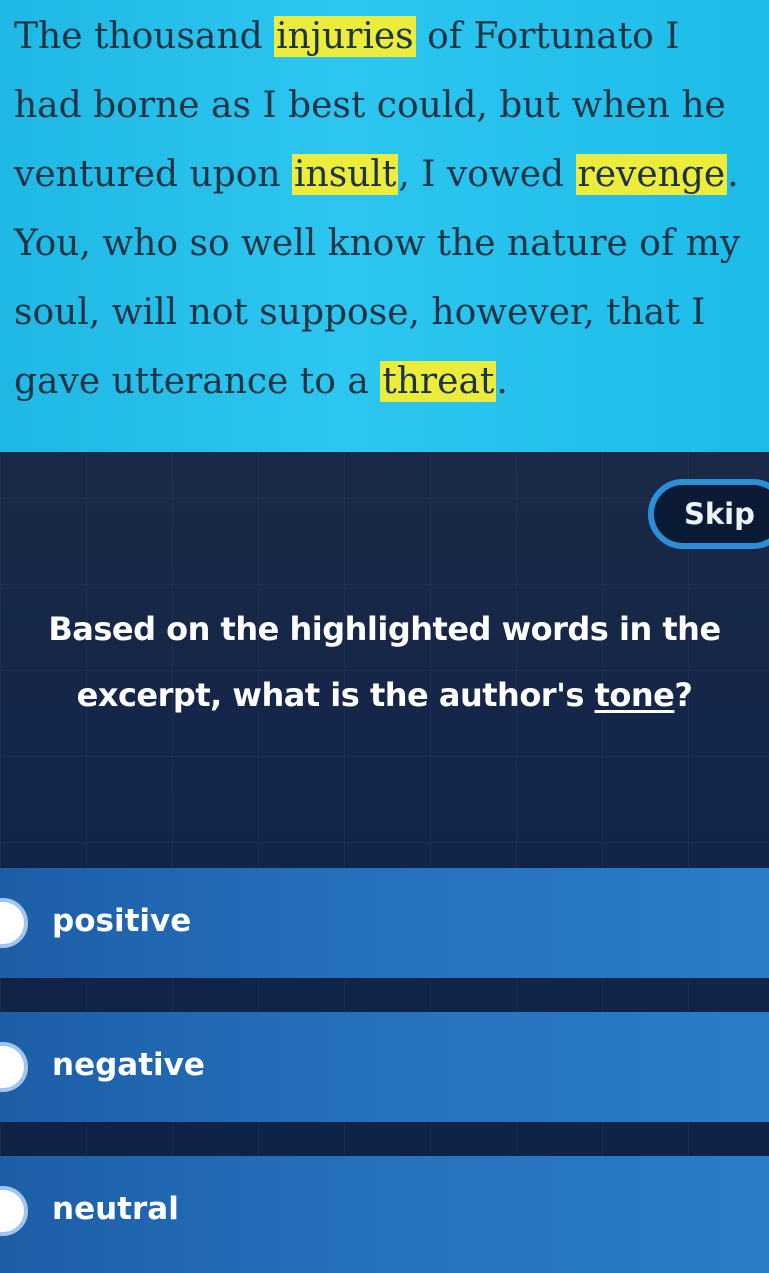  What do you see at coordinates (384, 1214) in the screenshot?
I see `answer-option-neutral: neutral` at bounding box center [384, 1214].